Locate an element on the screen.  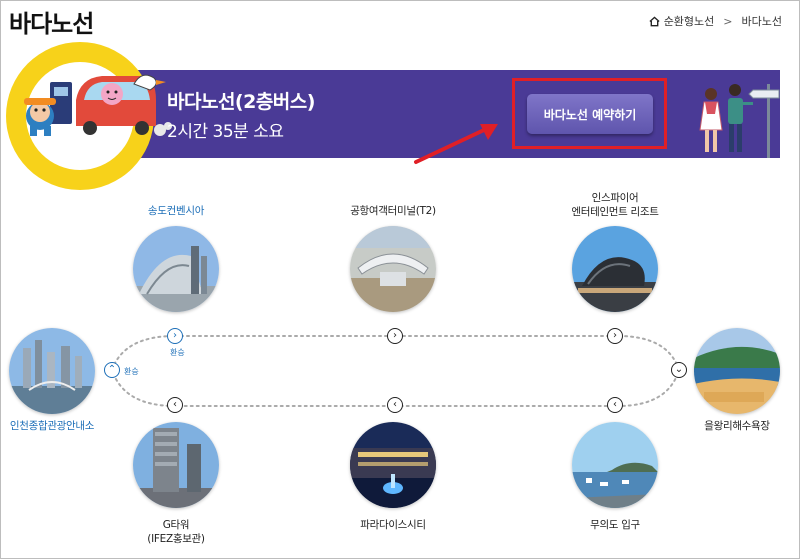
station-muuido: 무의도 입구 is located at coordinates (615, 477).